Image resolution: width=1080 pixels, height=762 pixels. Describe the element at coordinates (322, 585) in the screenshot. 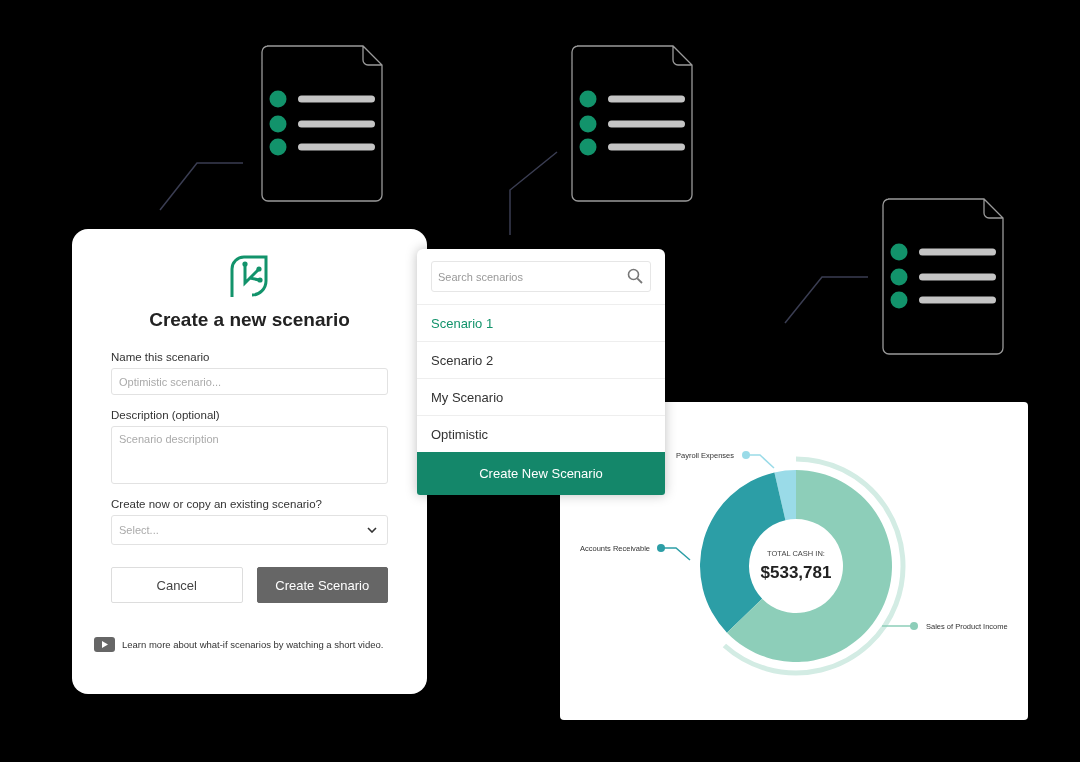

I see `create-scenario-button: Create Scenario` at that location.